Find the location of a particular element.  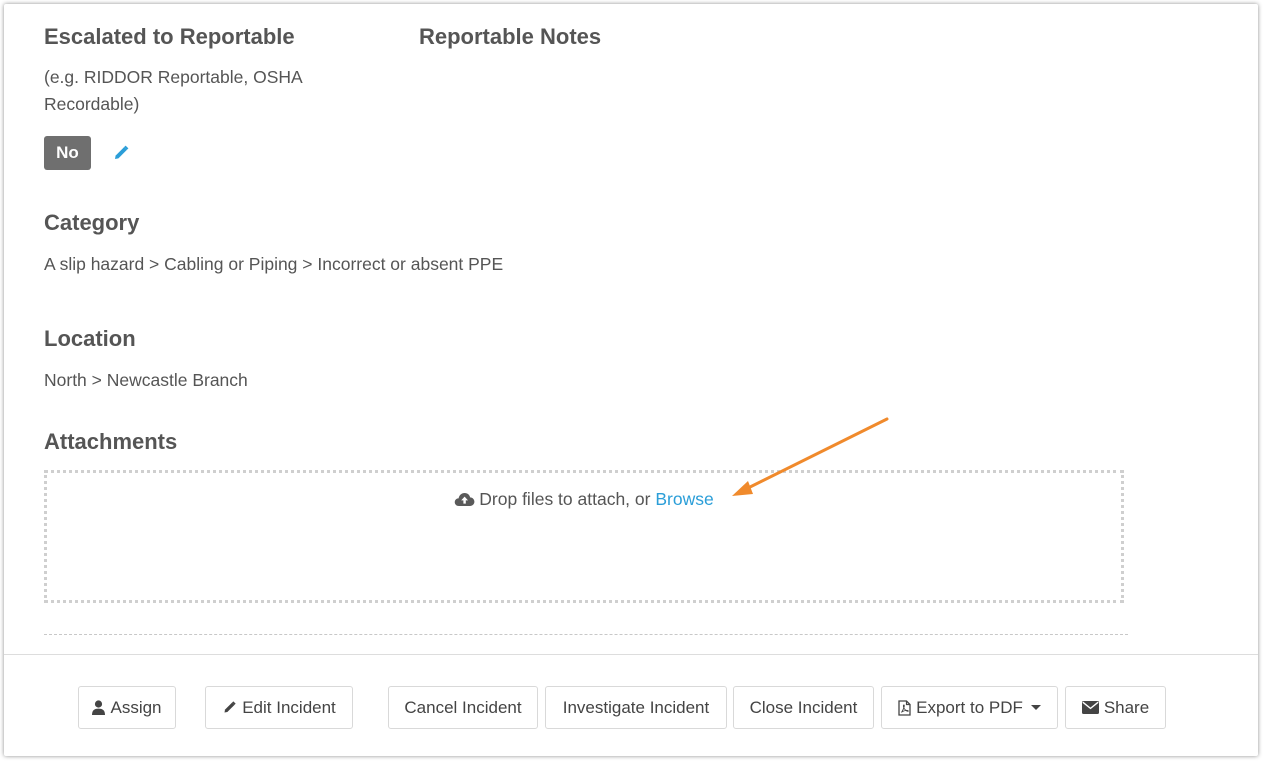

reportable-notes-heading: Reportable Notes is located at coordinates (510, 36).